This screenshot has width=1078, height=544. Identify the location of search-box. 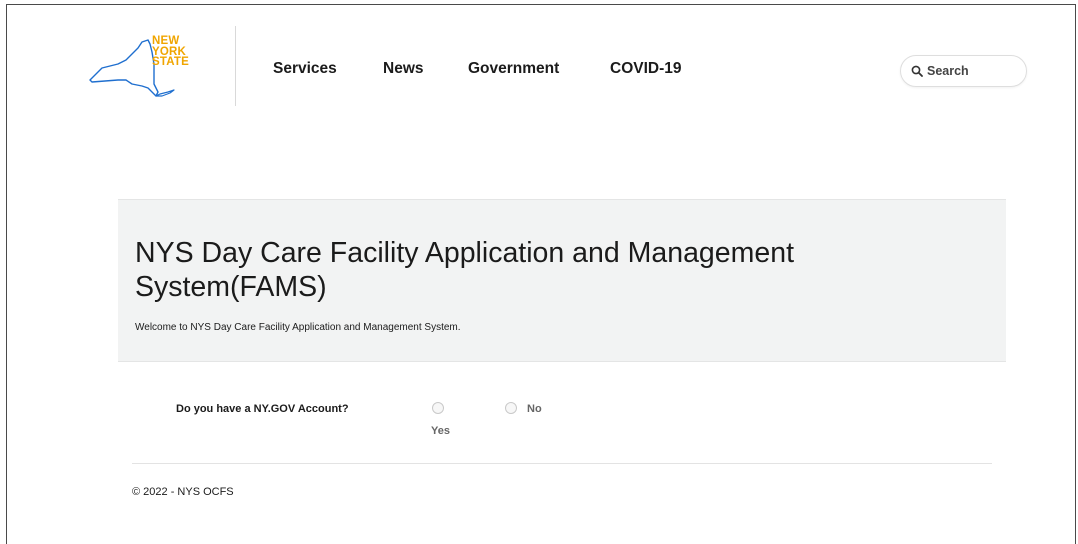
(963, 71).